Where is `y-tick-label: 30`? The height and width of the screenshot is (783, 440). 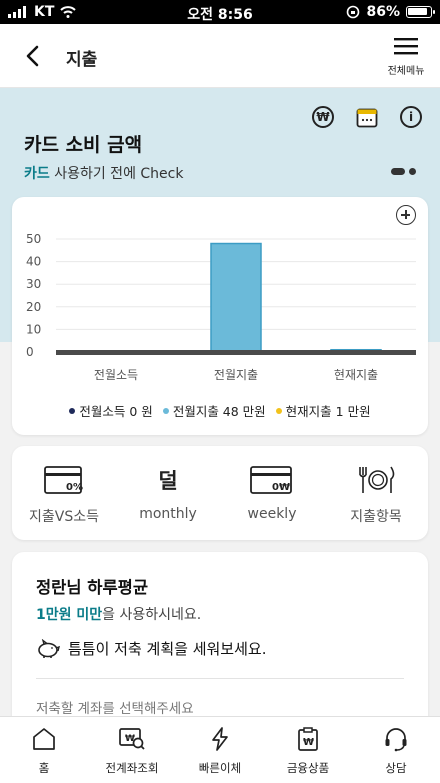
y-tick-label: 30 is located at coordinates (33, 284).